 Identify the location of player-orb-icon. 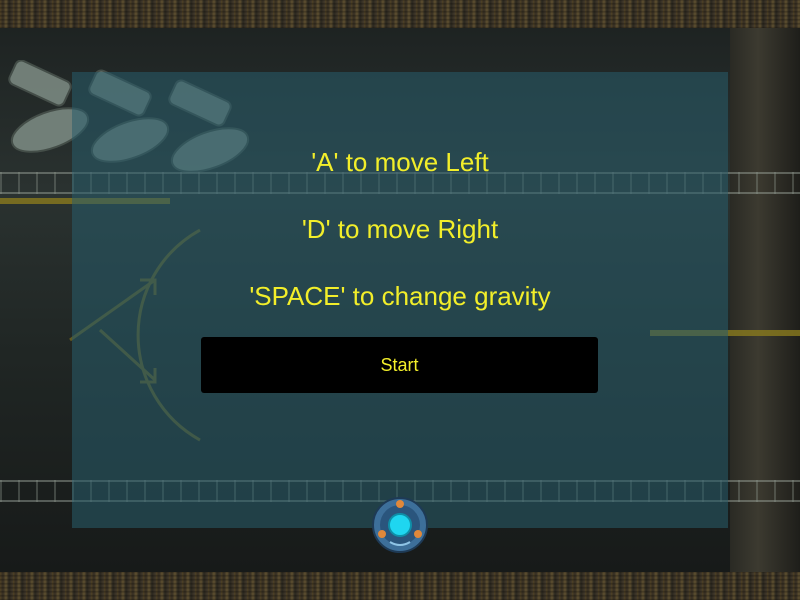
(400, 525).